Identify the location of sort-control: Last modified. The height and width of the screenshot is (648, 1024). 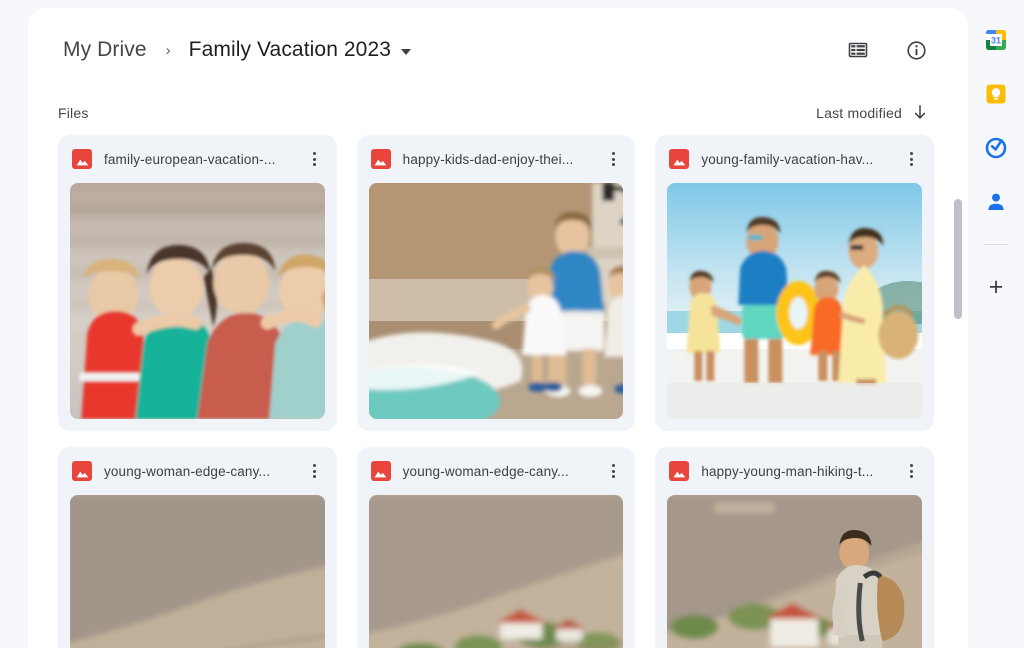
(872, 112).